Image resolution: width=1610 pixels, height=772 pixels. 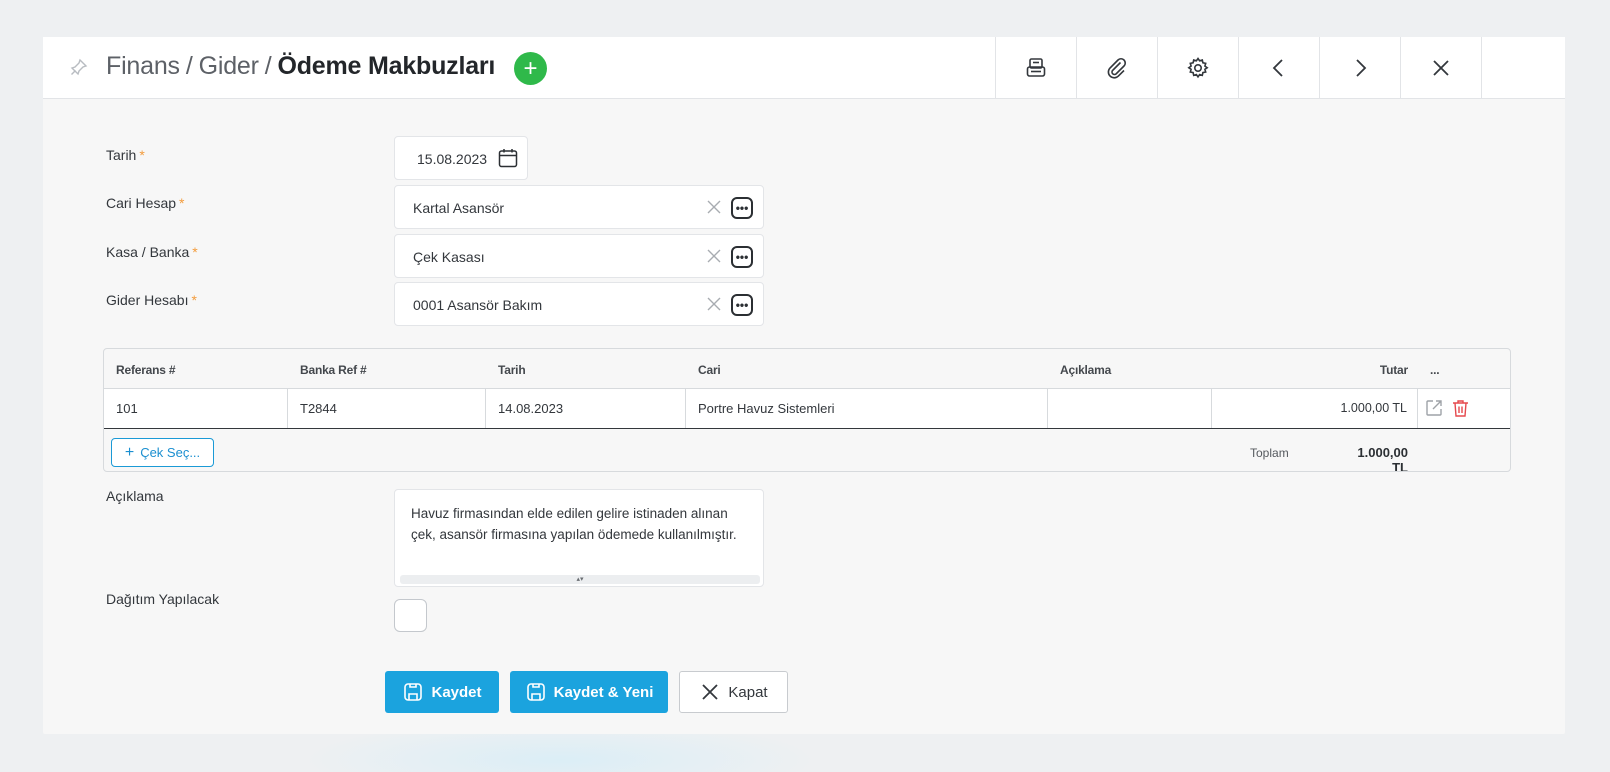 I want to click on cell-bank-ref: T2844, so click(x=387, y=408).